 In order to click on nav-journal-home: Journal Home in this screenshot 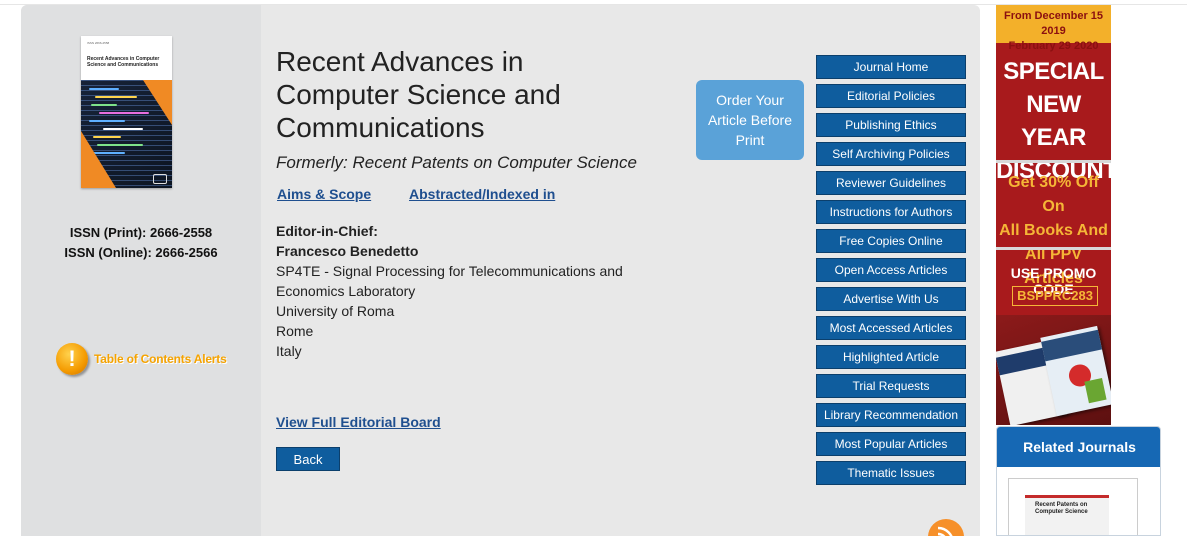, I will do `click(891, 67)`.